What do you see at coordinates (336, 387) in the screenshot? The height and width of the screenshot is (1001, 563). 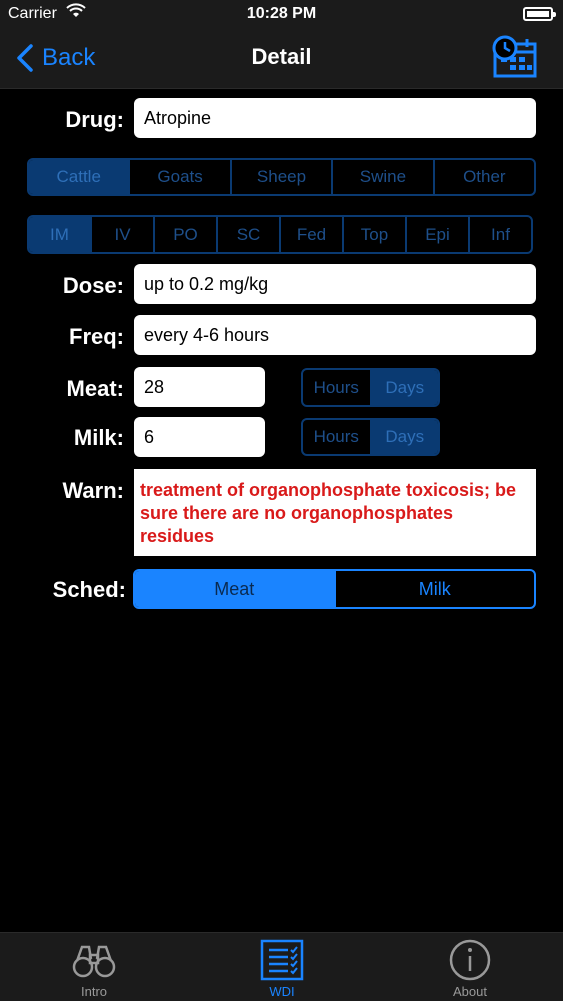 I see `meat-unit-option-hours: Hours` at bounding box center [336, 387].